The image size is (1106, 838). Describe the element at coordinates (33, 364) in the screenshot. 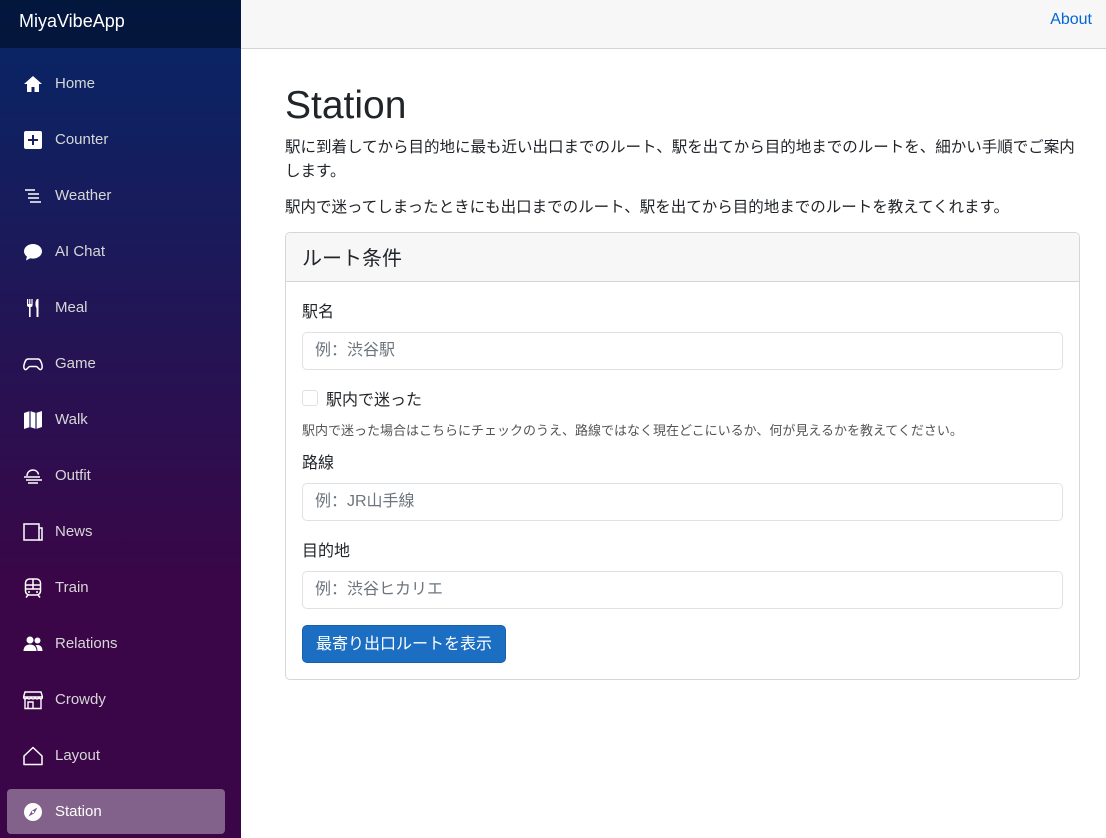

I see `gamepad-icon` at that location.